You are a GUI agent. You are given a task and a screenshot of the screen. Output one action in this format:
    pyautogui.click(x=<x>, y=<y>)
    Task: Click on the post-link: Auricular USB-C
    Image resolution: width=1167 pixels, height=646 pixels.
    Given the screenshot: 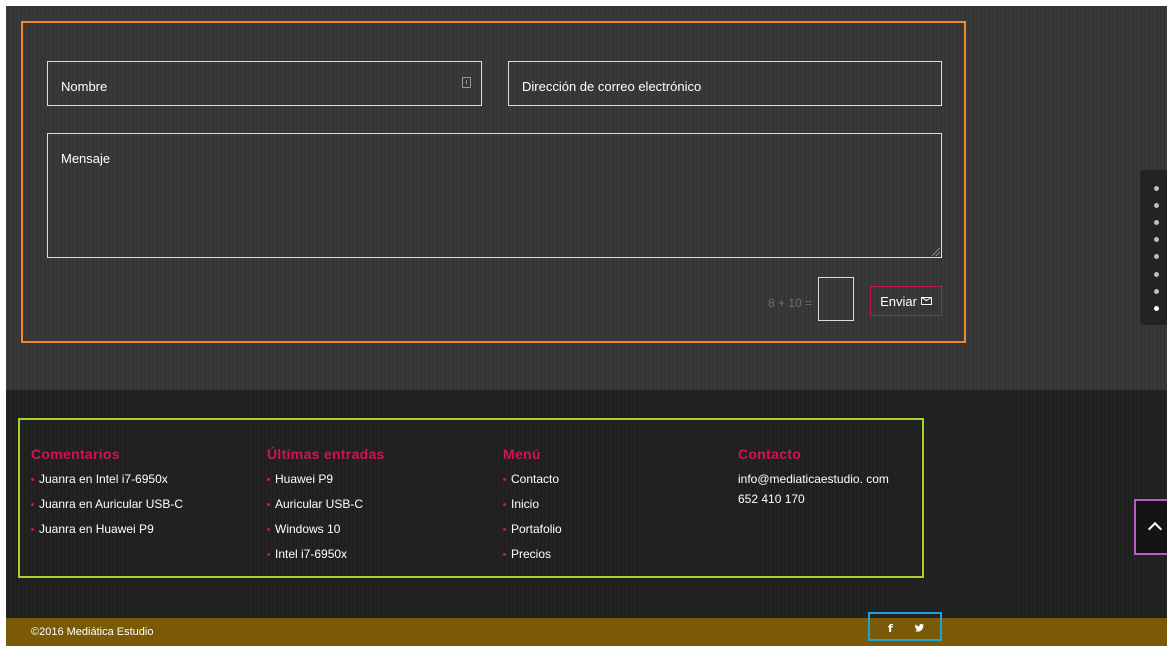 What is the action you would take?
    pyautogui.click(x=326, y=508)
    